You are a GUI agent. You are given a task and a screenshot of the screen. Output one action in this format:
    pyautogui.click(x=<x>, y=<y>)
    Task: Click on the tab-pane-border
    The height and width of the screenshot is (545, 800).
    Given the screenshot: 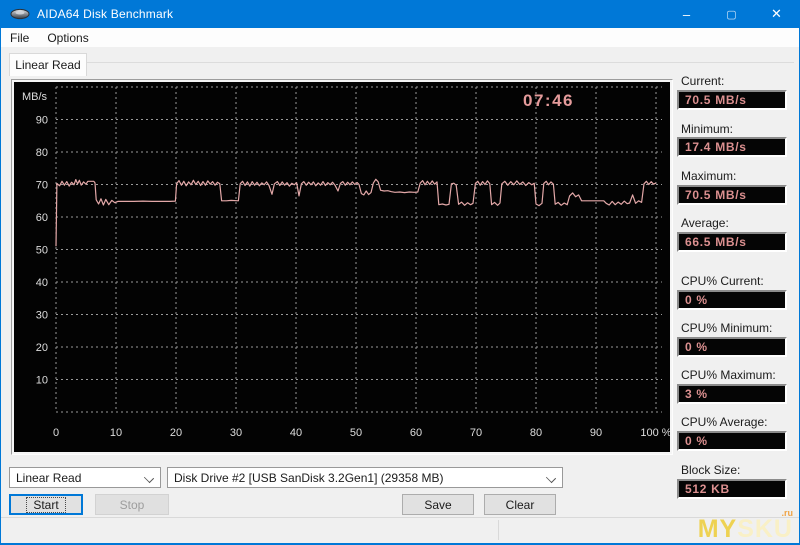 What is the action you would take?
    pyautogui.click(x=440, y=62)
    